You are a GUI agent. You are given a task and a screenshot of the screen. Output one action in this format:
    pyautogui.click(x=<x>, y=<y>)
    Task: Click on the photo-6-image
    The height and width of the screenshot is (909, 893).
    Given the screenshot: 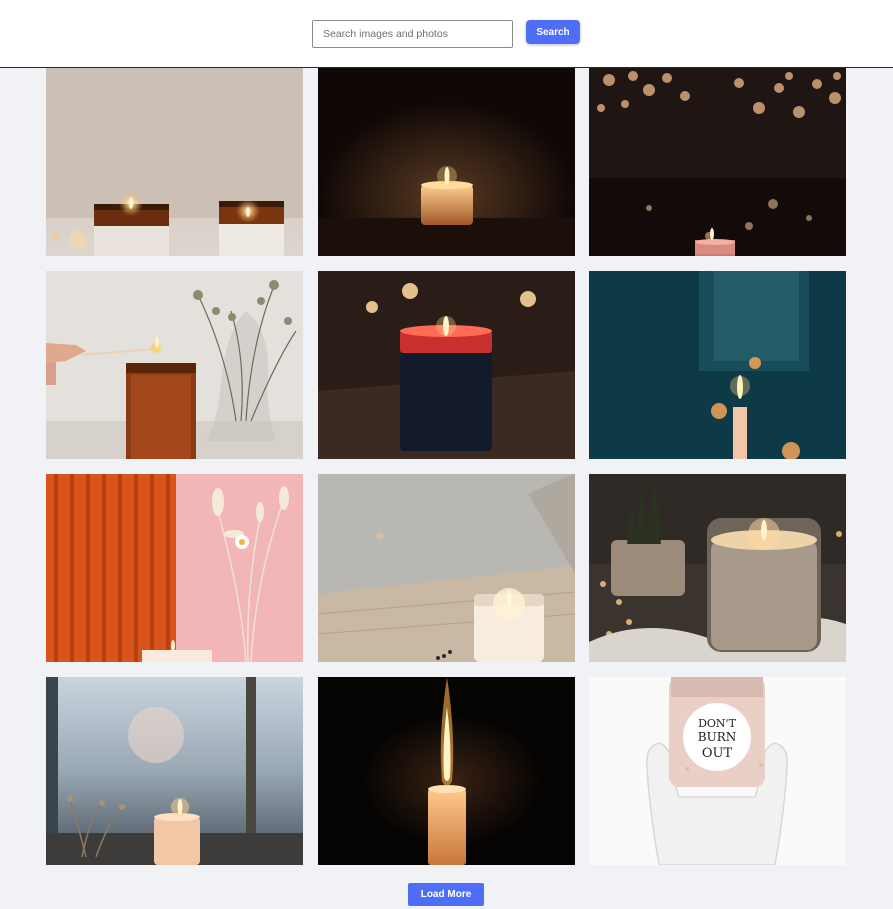 What is the action you would take?
    pyautogui.click(x=717, y=365)
    